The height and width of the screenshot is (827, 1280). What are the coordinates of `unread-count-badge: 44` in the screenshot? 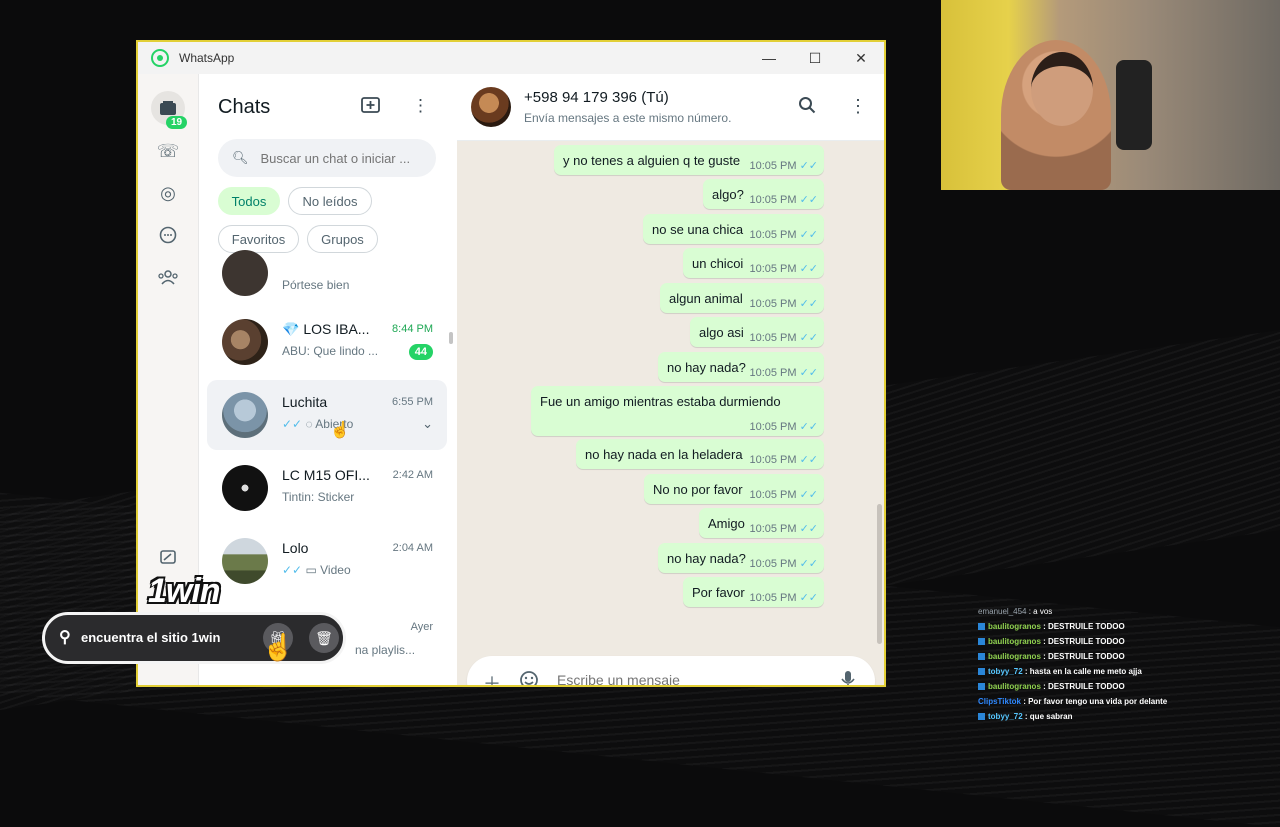 It's located at (420, 352).